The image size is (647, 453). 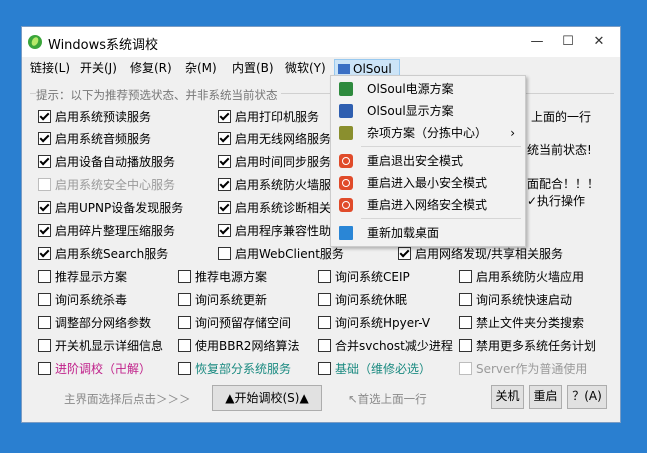 I want to click on checkbox-ceip: 询问系统CEIP, so click(x=364, y=277).